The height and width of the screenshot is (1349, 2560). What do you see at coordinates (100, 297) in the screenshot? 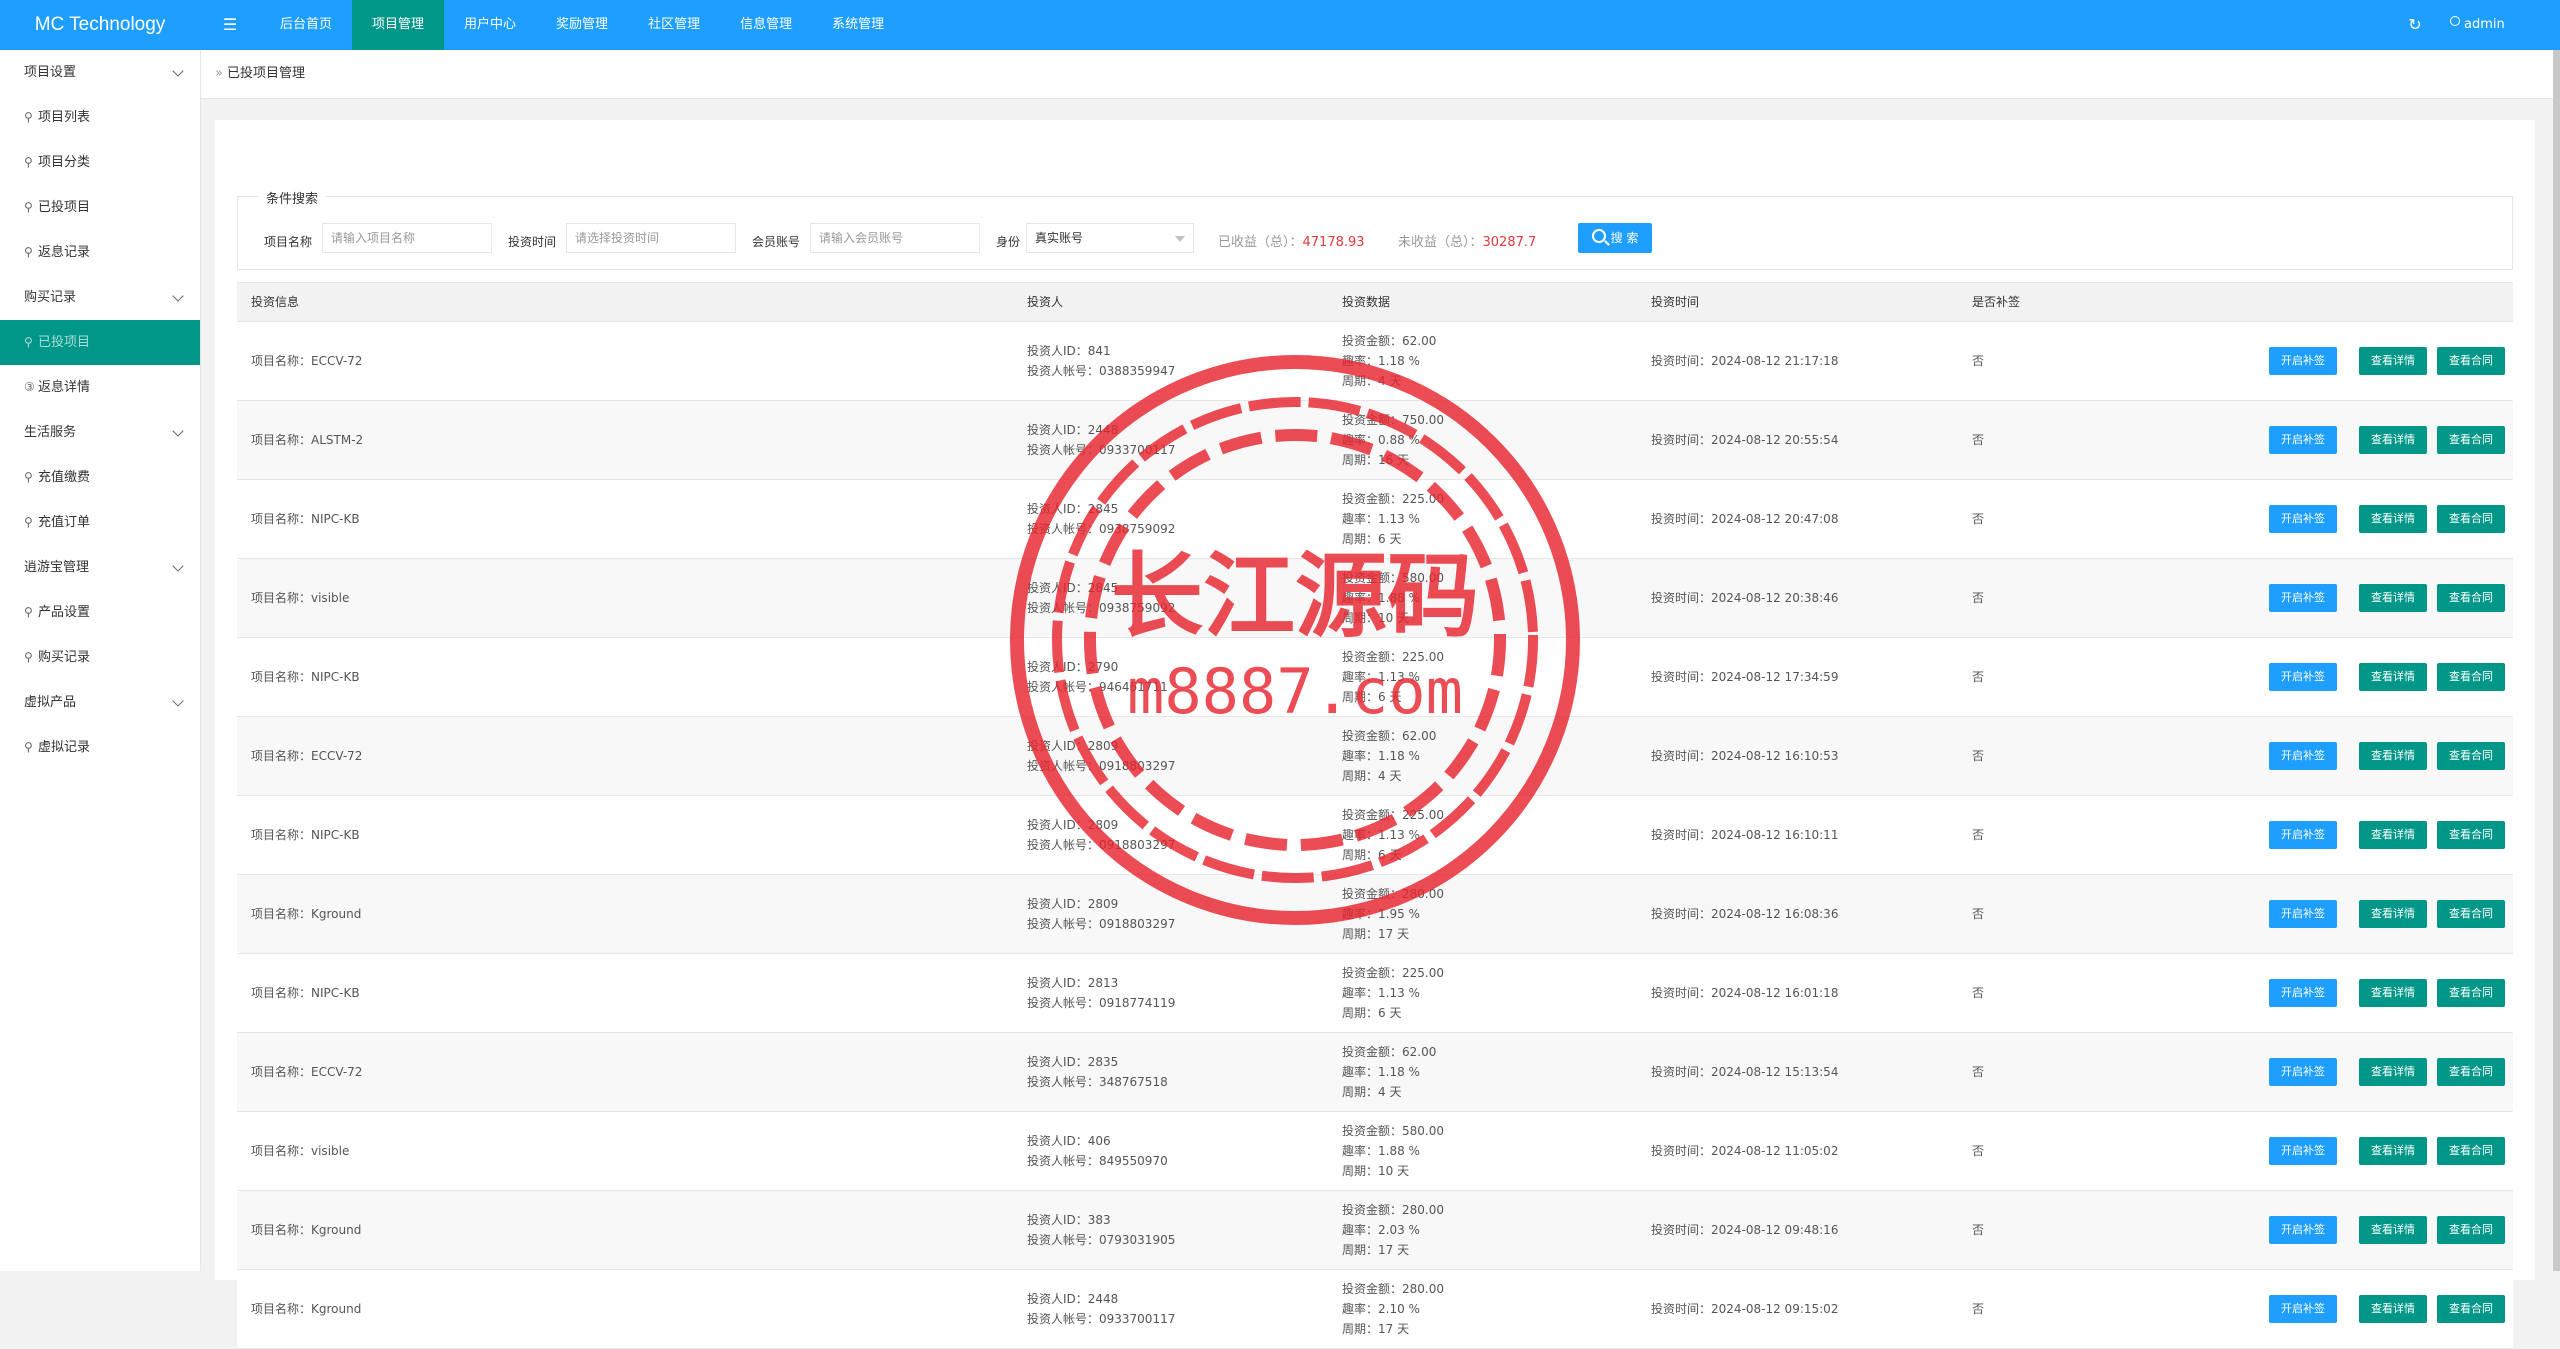
I see `sidebar-group: 购买记录` at bounding box center [100, 297].